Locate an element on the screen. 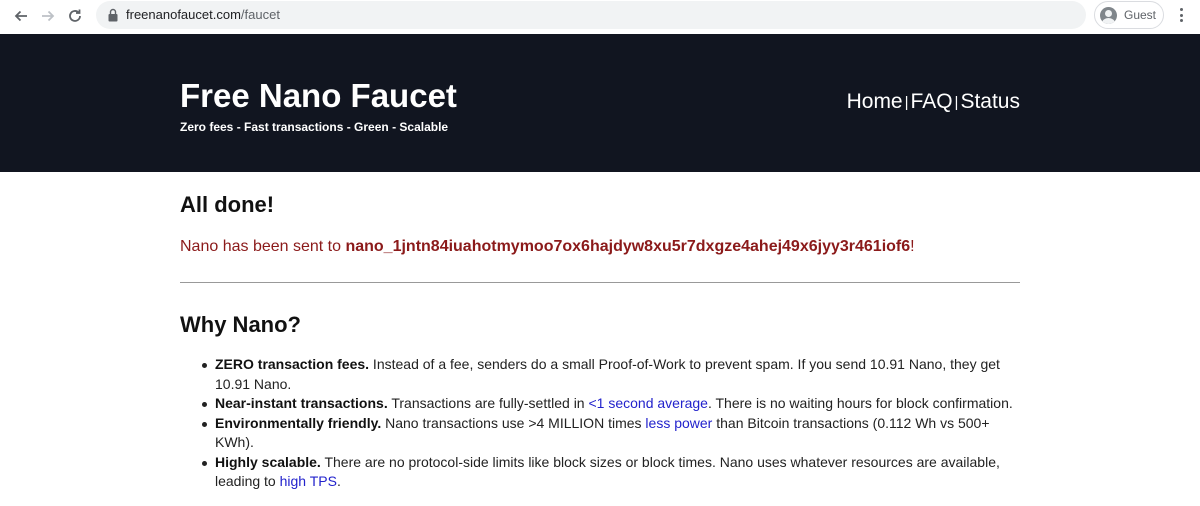 This screenshot has width=1200, height=506. high-tps-link: high TPS is located at coordinates (308, 481).